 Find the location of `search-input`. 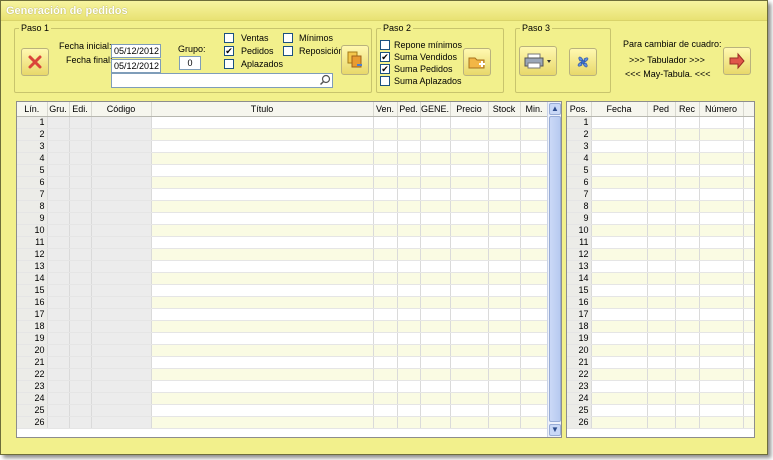

search-input is located at coordinates (222, 80).